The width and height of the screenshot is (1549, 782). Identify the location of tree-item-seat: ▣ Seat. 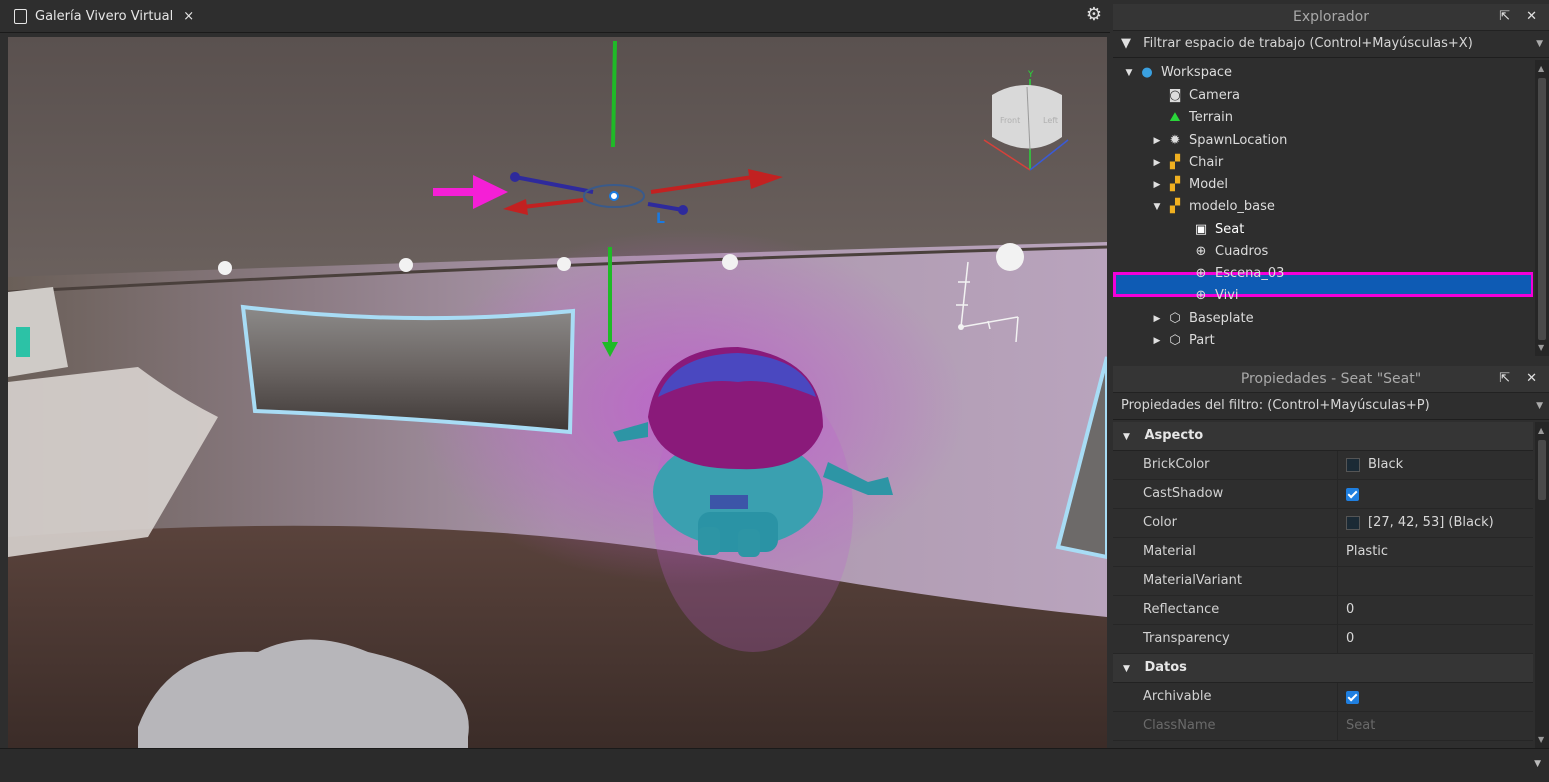
(1210, 230).